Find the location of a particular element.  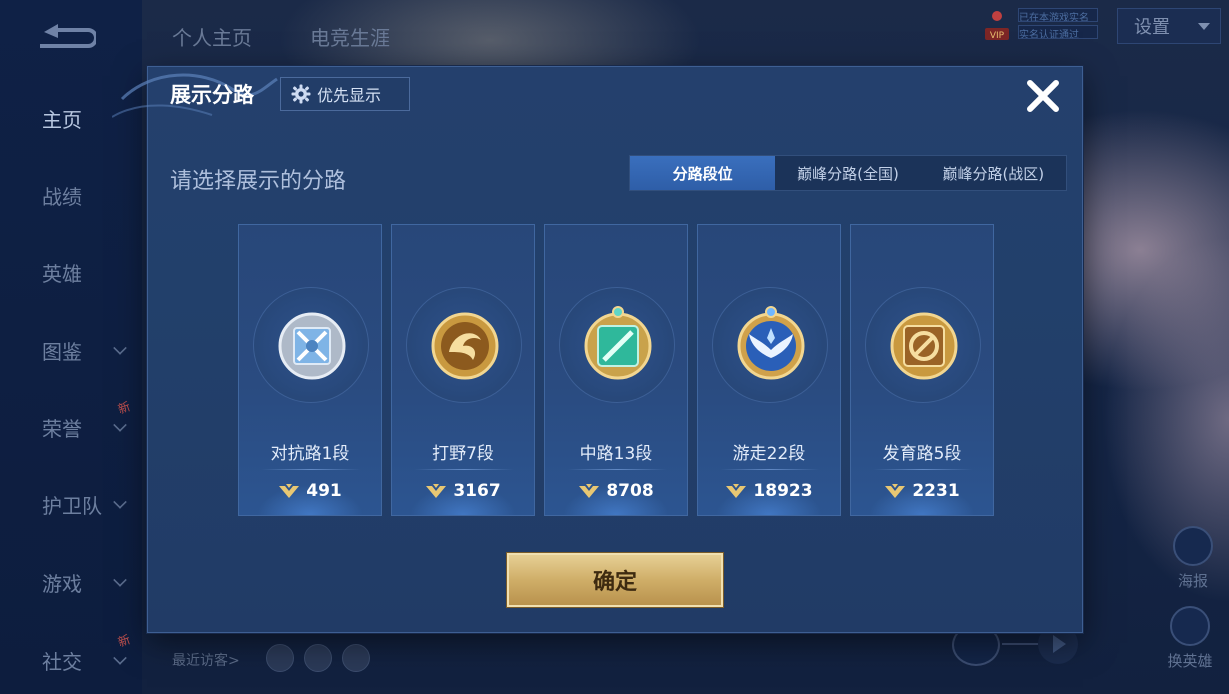

mid-lane-emblem-icon is located at coordinates (618, 343).